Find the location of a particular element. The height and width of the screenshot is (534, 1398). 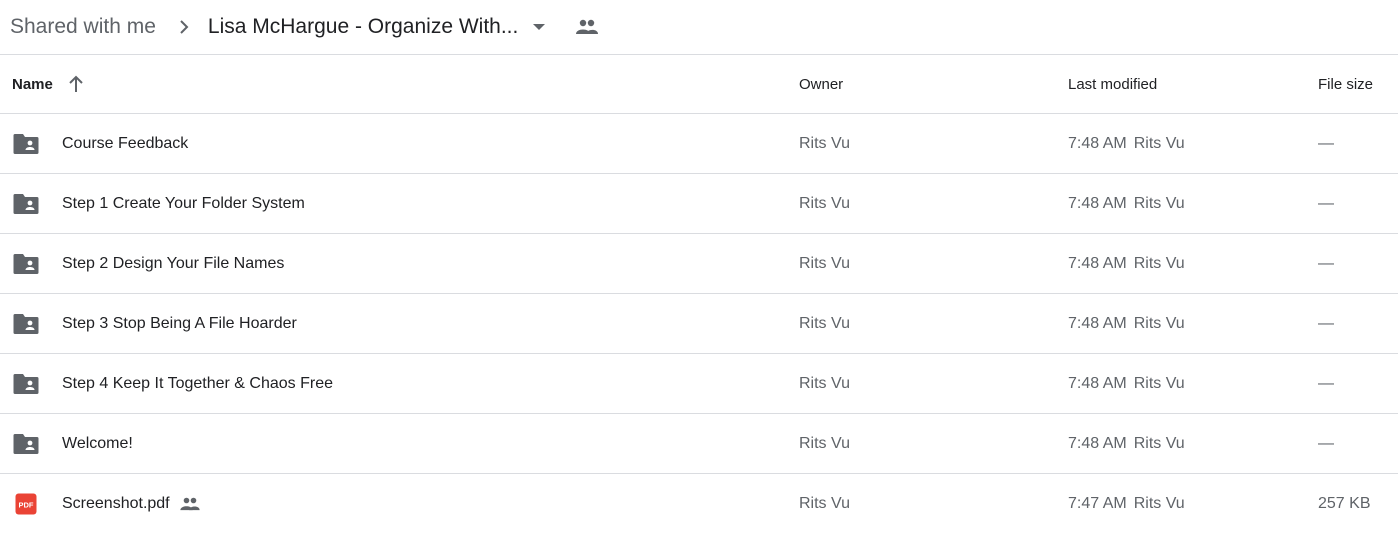

caret-down-icon is located at coordinates (539, 27).